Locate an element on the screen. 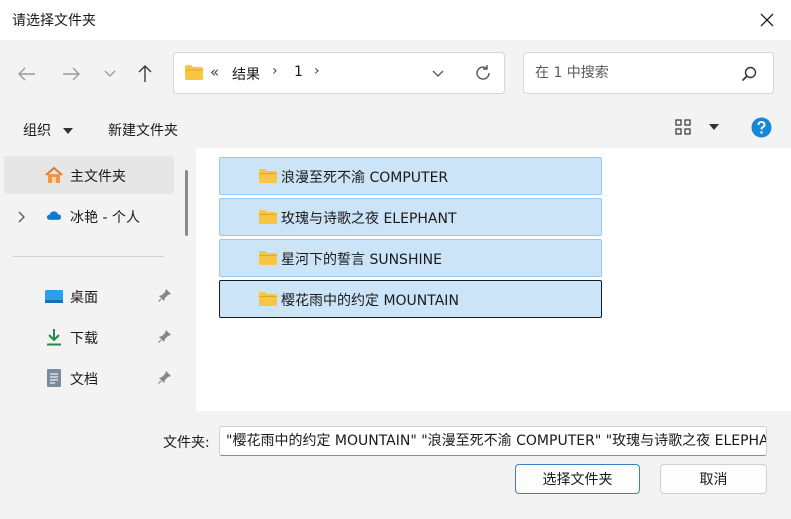 Image resolution: width=791 pixels, height=519 pixels. nav-label-documents: 文档 is located at coordinates (84, 380).